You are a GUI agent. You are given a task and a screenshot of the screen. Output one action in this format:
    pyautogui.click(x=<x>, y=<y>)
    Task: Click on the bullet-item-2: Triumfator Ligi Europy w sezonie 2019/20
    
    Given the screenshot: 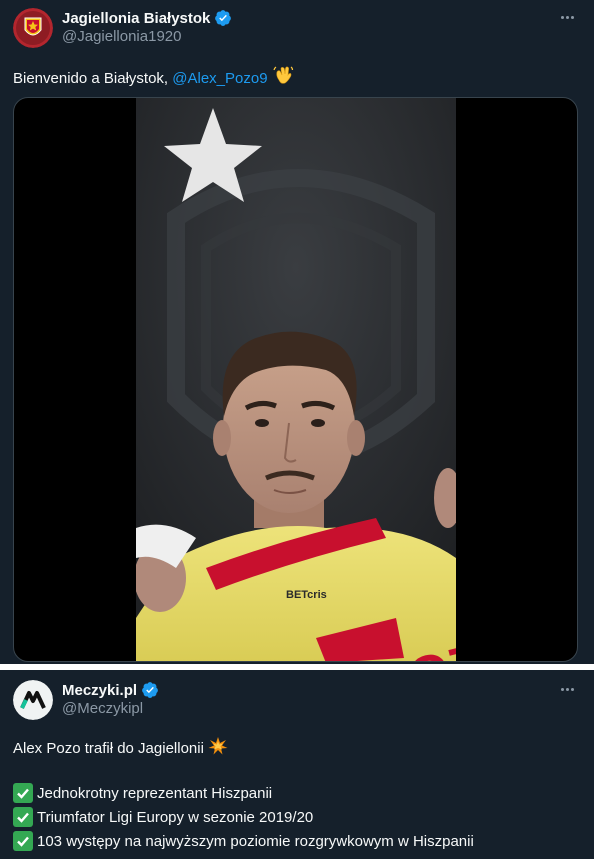 What is the action you would take?
    pyautogui.click(x=163, y=817)
    